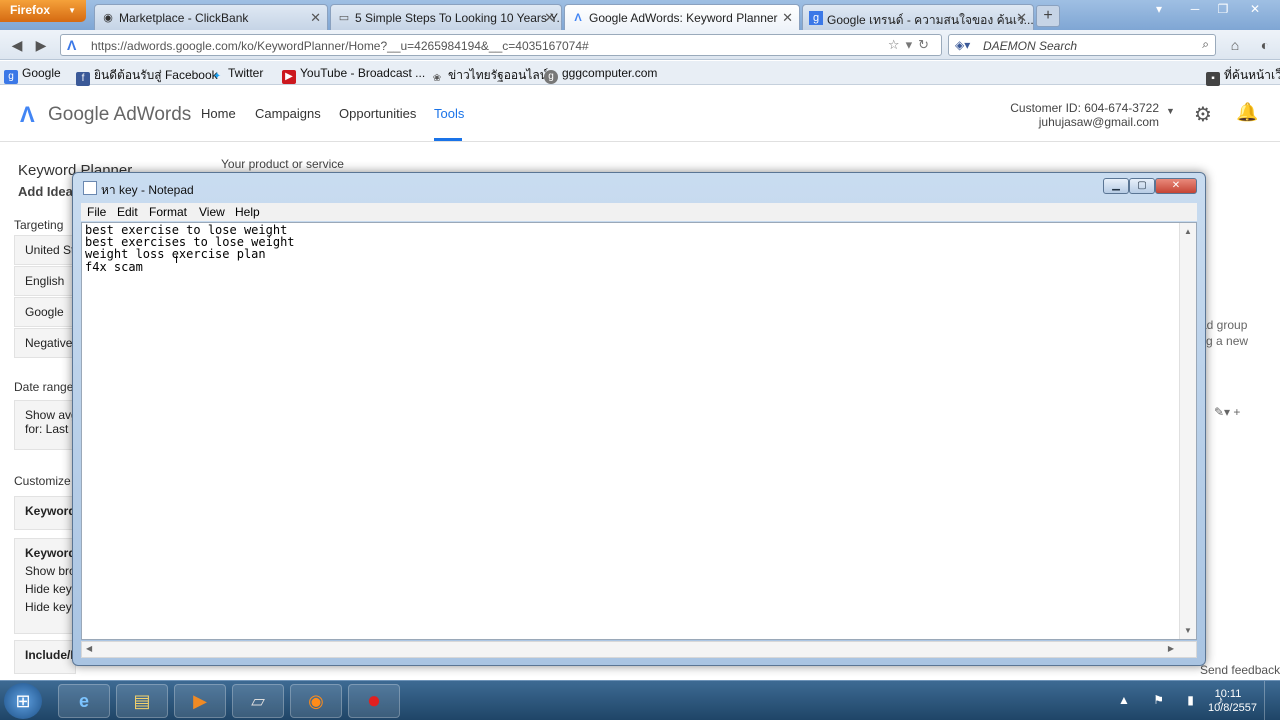 The image size is (1280, 720). I want to click on close-icon: ✕, so click(1176, 186).